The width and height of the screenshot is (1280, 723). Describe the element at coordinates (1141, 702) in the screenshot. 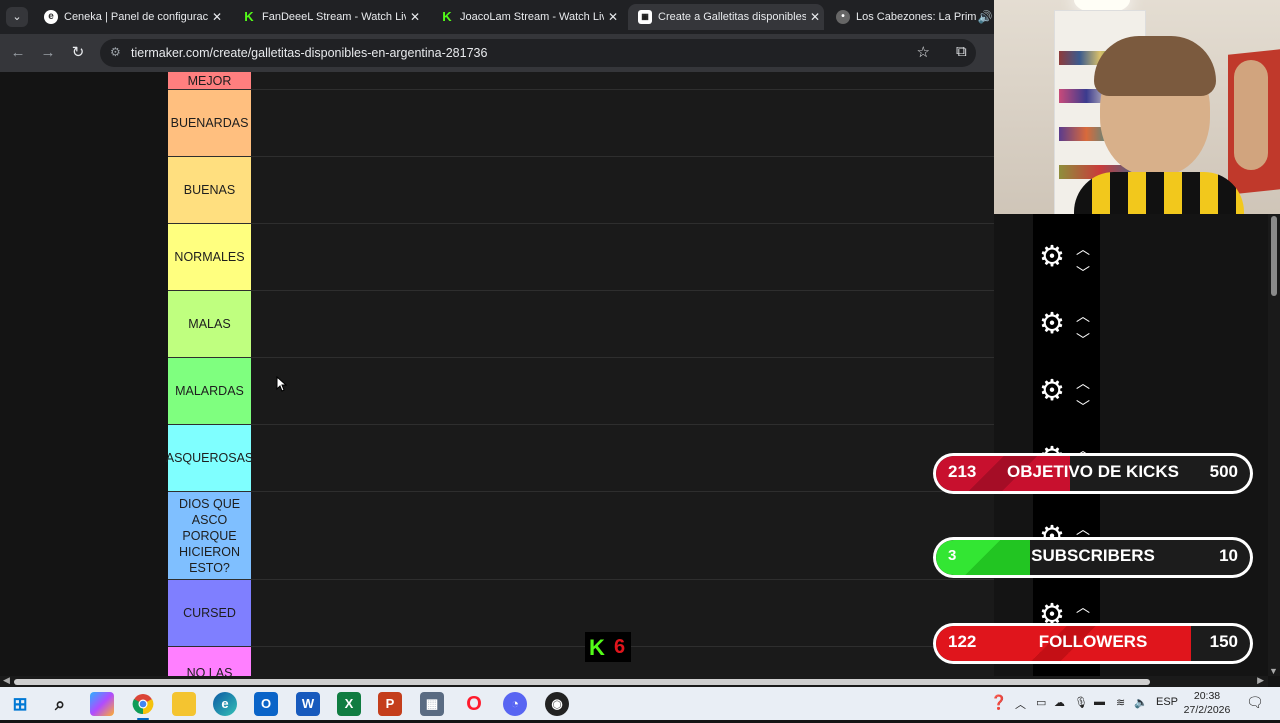

I see `volume-icon: 🔈` at that location.